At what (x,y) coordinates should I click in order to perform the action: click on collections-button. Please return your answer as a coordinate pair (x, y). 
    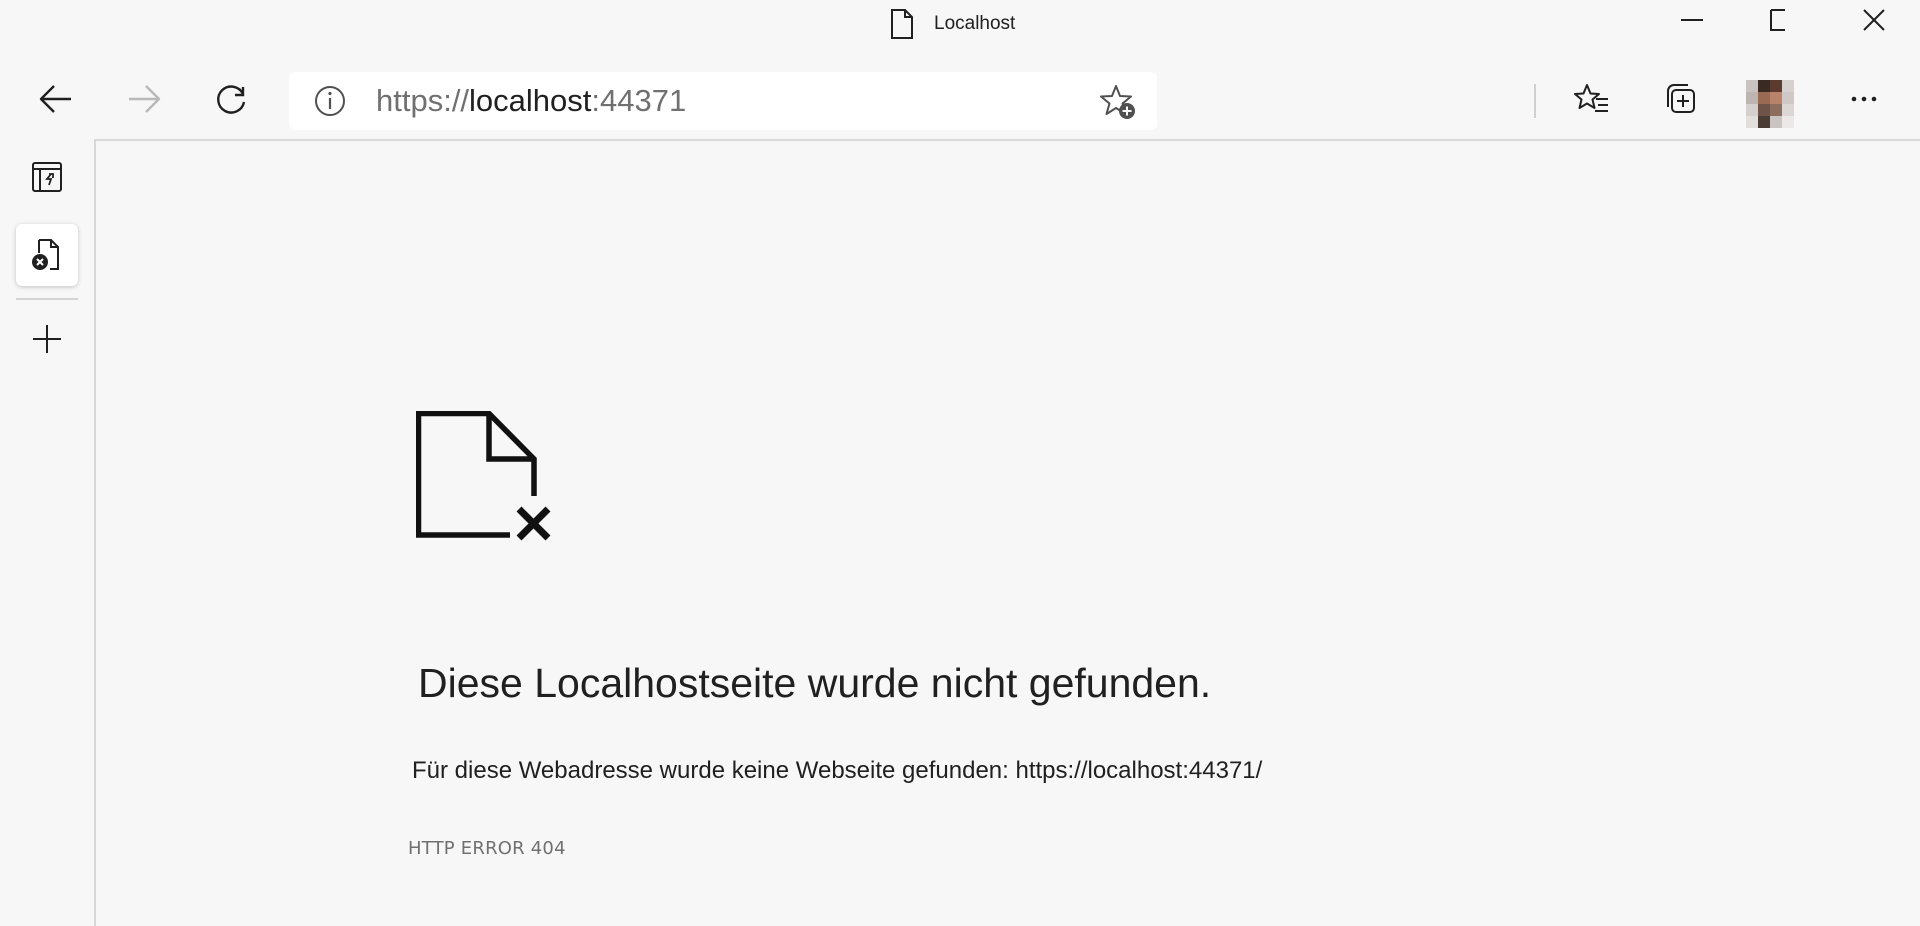
    Looking at the image, I should click on (1680, 99).